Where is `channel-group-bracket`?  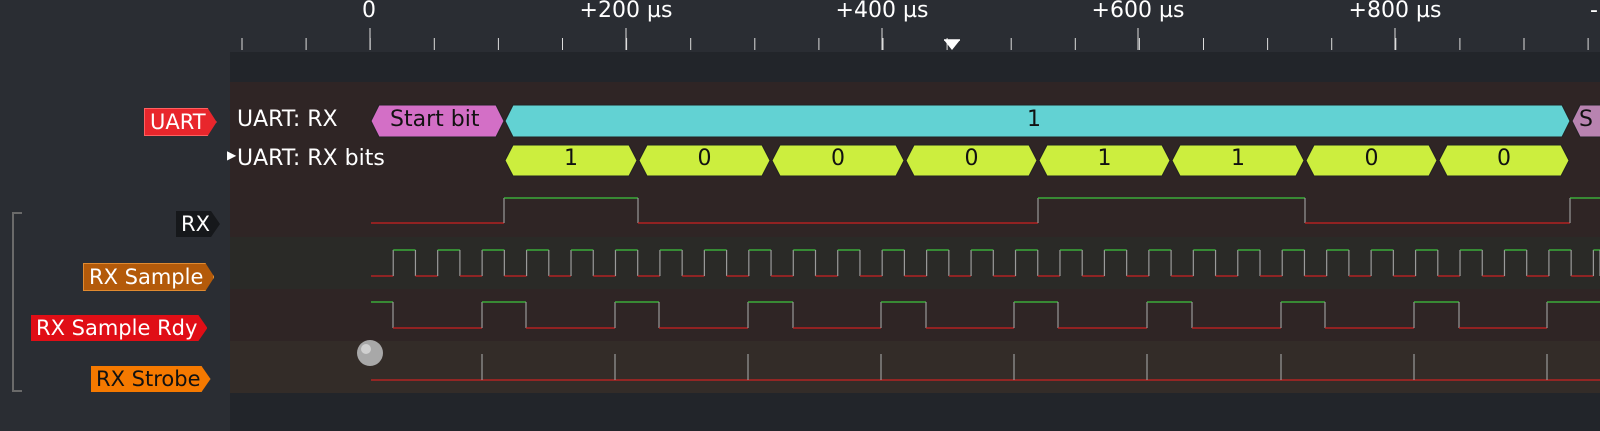 channel-group-bracket is located at coordinates (17, 302).